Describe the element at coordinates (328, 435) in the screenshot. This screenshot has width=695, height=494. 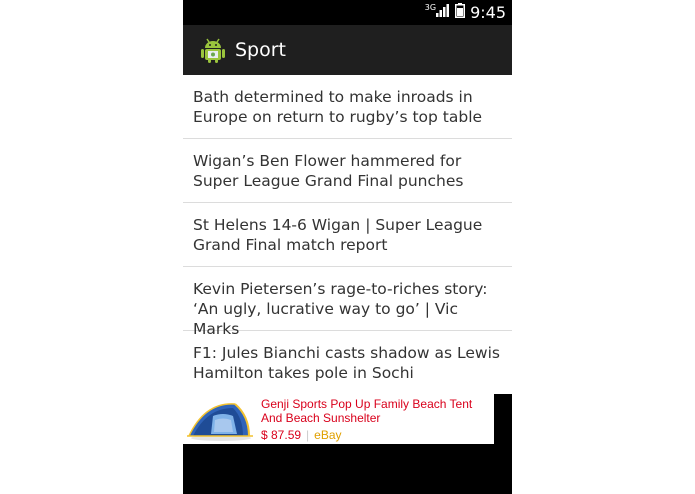
I see `ad-source: eBay` at that location.